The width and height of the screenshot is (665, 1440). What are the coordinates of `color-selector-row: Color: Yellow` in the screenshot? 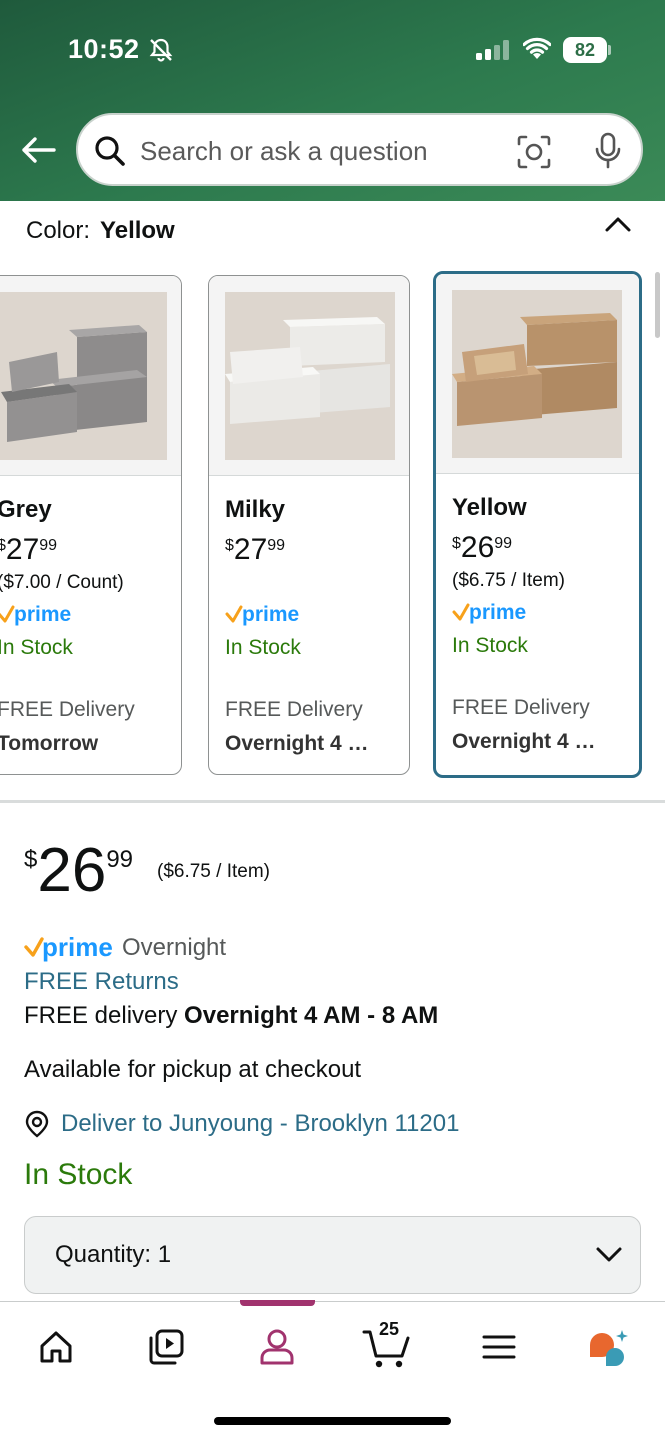 It's located at (100, 231).